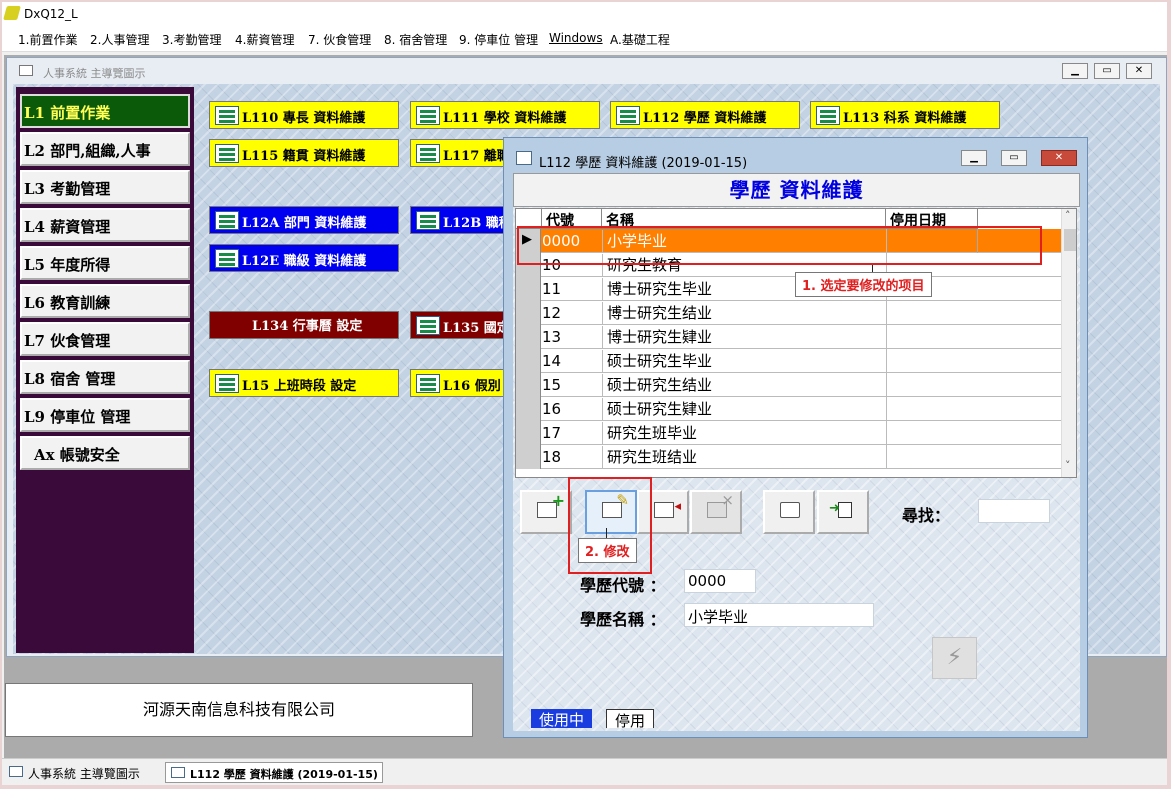 This screenshot has height=789, width=1171. What do you see at coordinates (789, 512) in the screenshot?
I see `print-button` at bounding box center [789, 512].